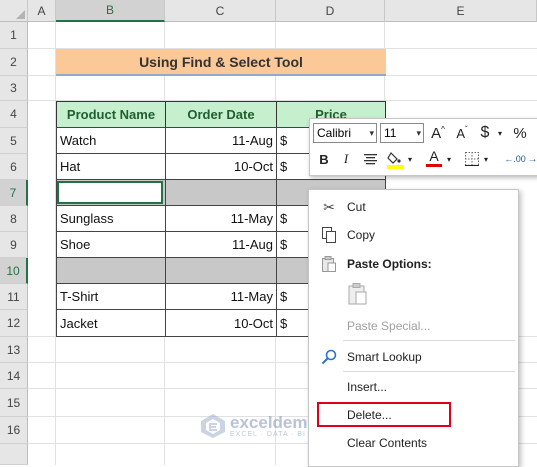 The width and height of the screenshot is (537, 467). I want to click on paste-options-heading: Paste Options:, so click(412, 264).